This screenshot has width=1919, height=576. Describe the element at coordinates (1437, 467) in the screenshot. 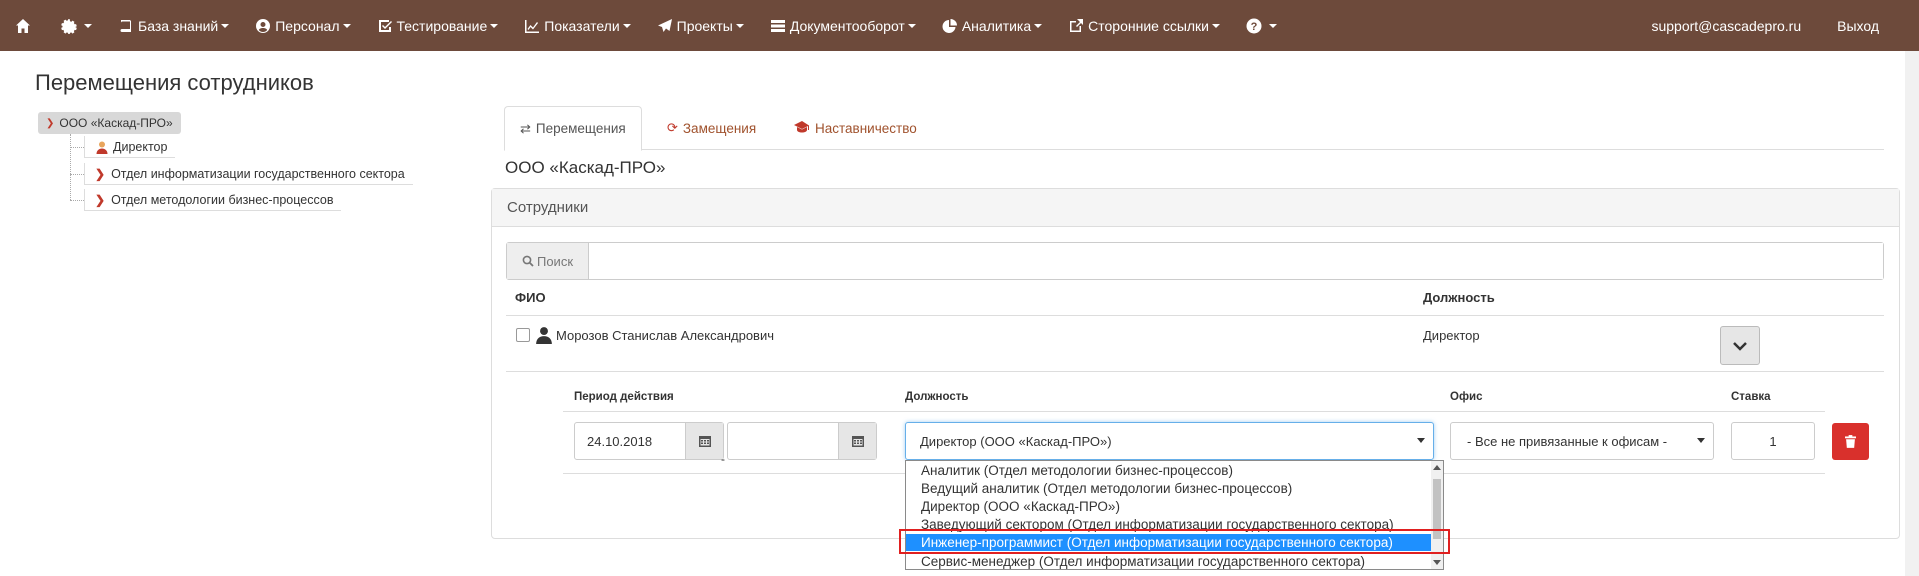

I see `scroll-up-icon` at that location.